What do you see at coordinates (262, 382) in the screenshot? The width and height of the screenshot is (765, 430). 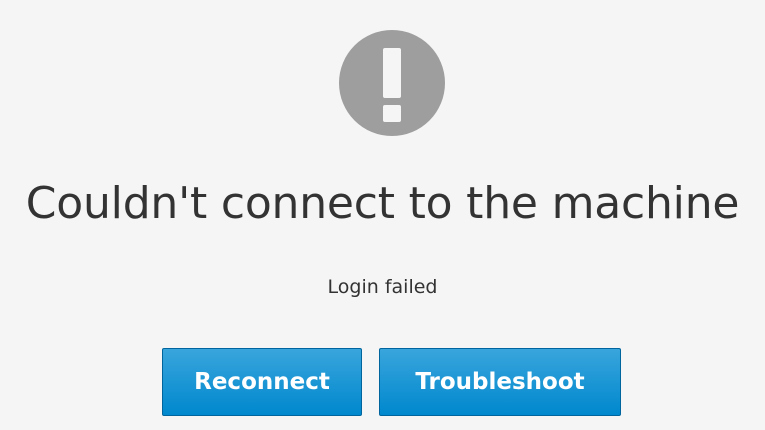 I see `reconnect-button: Reconnect` at bounding box center [262, 382].